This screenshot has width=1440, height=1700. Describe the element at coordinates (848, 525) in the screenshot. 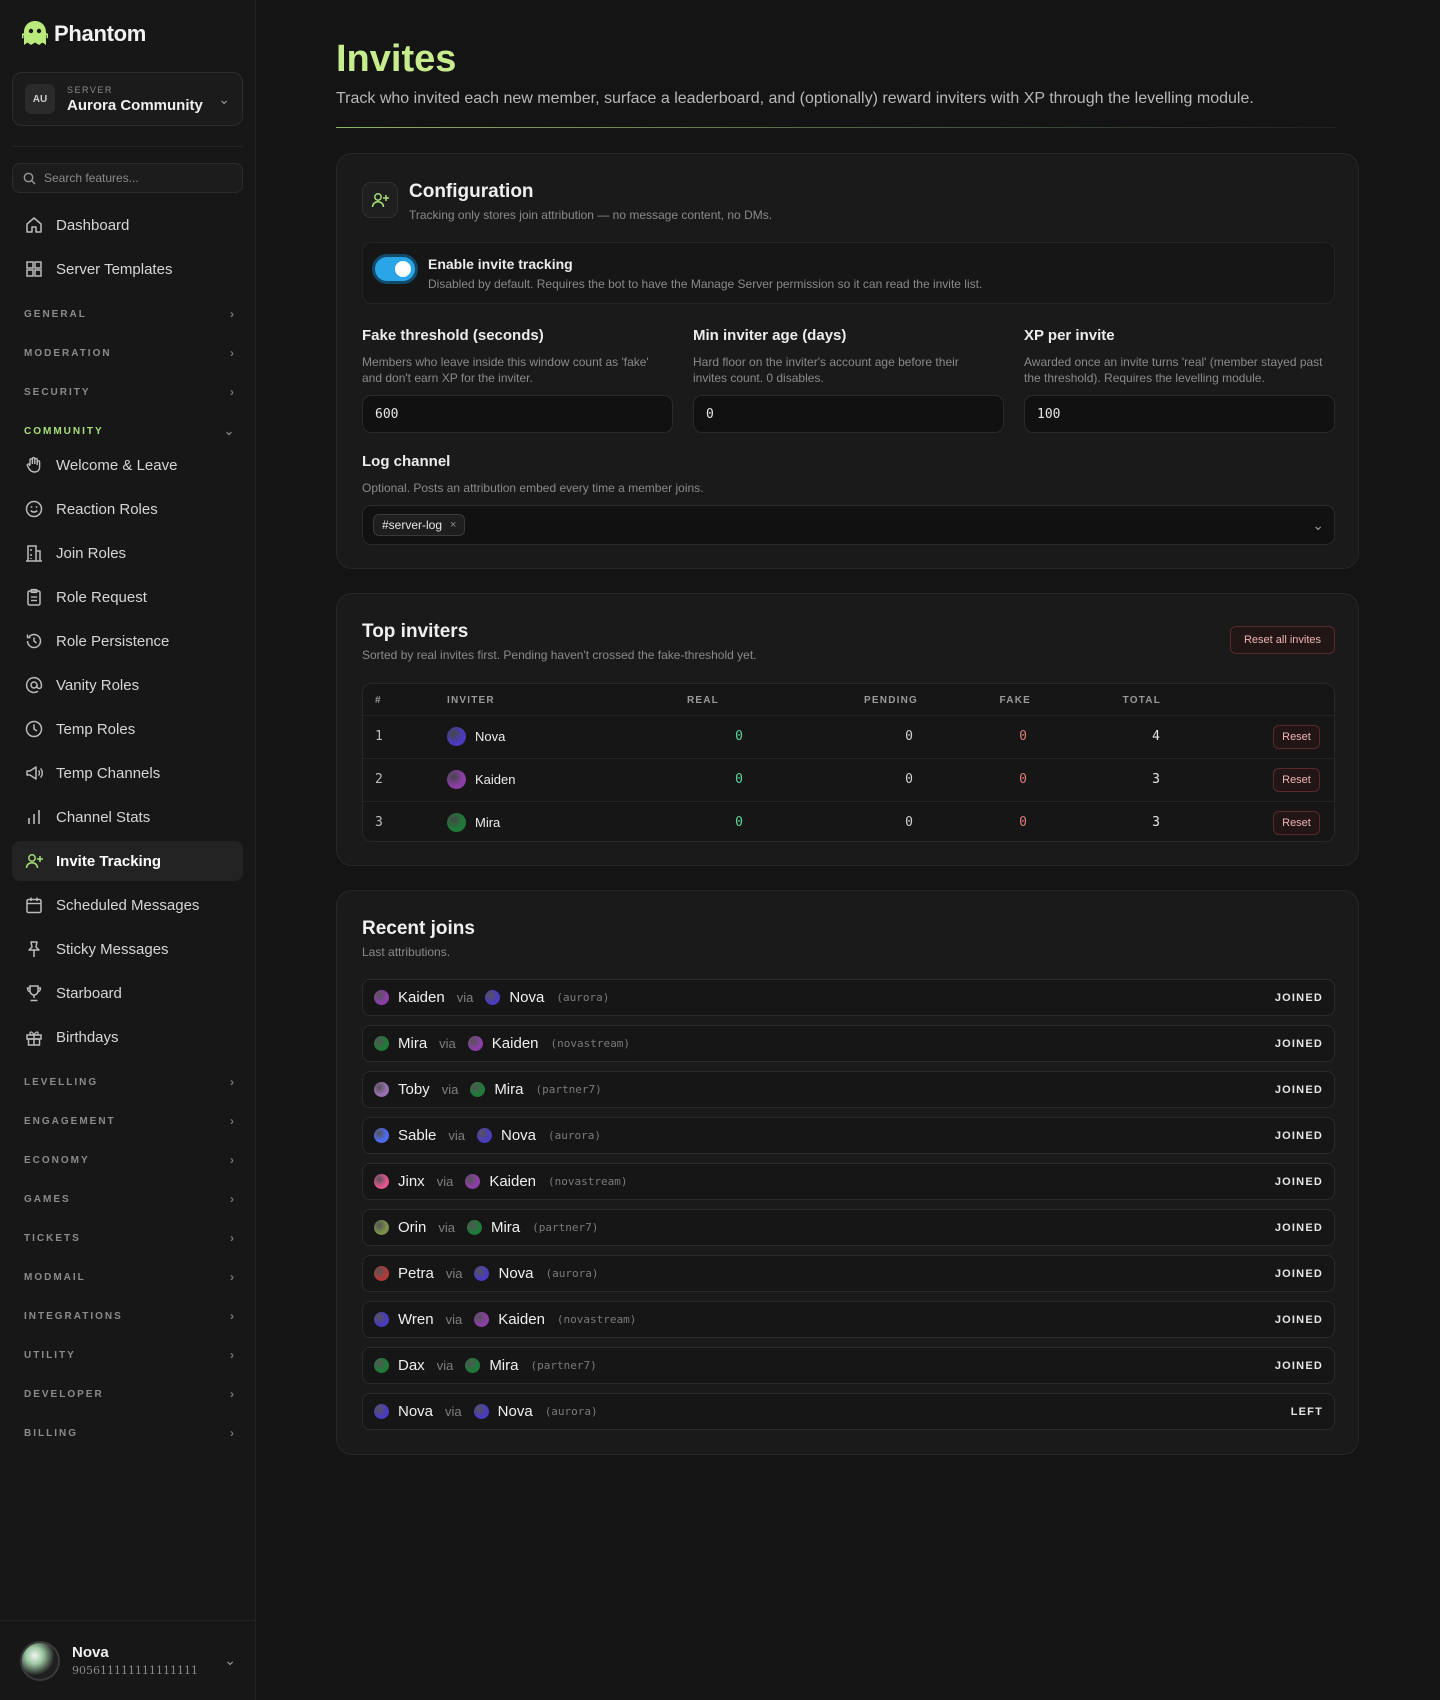

I see `log-channel-select: #server-log × ⌄` at that location.